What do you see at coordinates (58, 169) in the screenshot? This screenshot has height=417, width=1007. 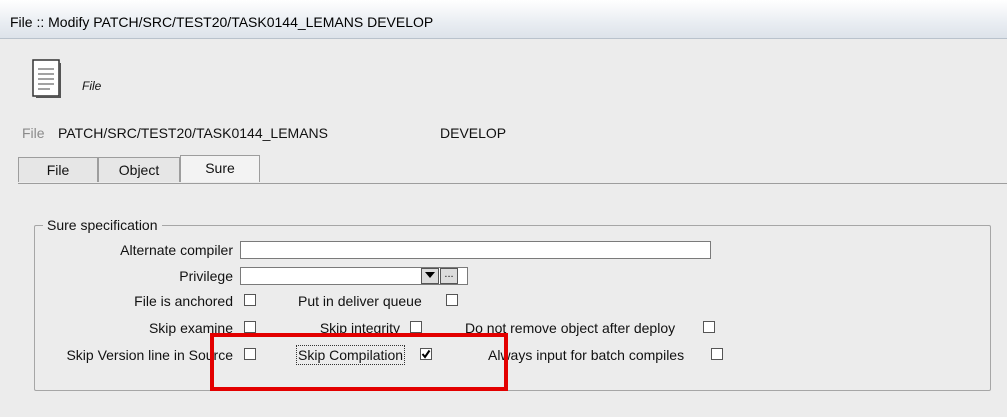 I see `tab-file: File` at bounding box center [58, 169].